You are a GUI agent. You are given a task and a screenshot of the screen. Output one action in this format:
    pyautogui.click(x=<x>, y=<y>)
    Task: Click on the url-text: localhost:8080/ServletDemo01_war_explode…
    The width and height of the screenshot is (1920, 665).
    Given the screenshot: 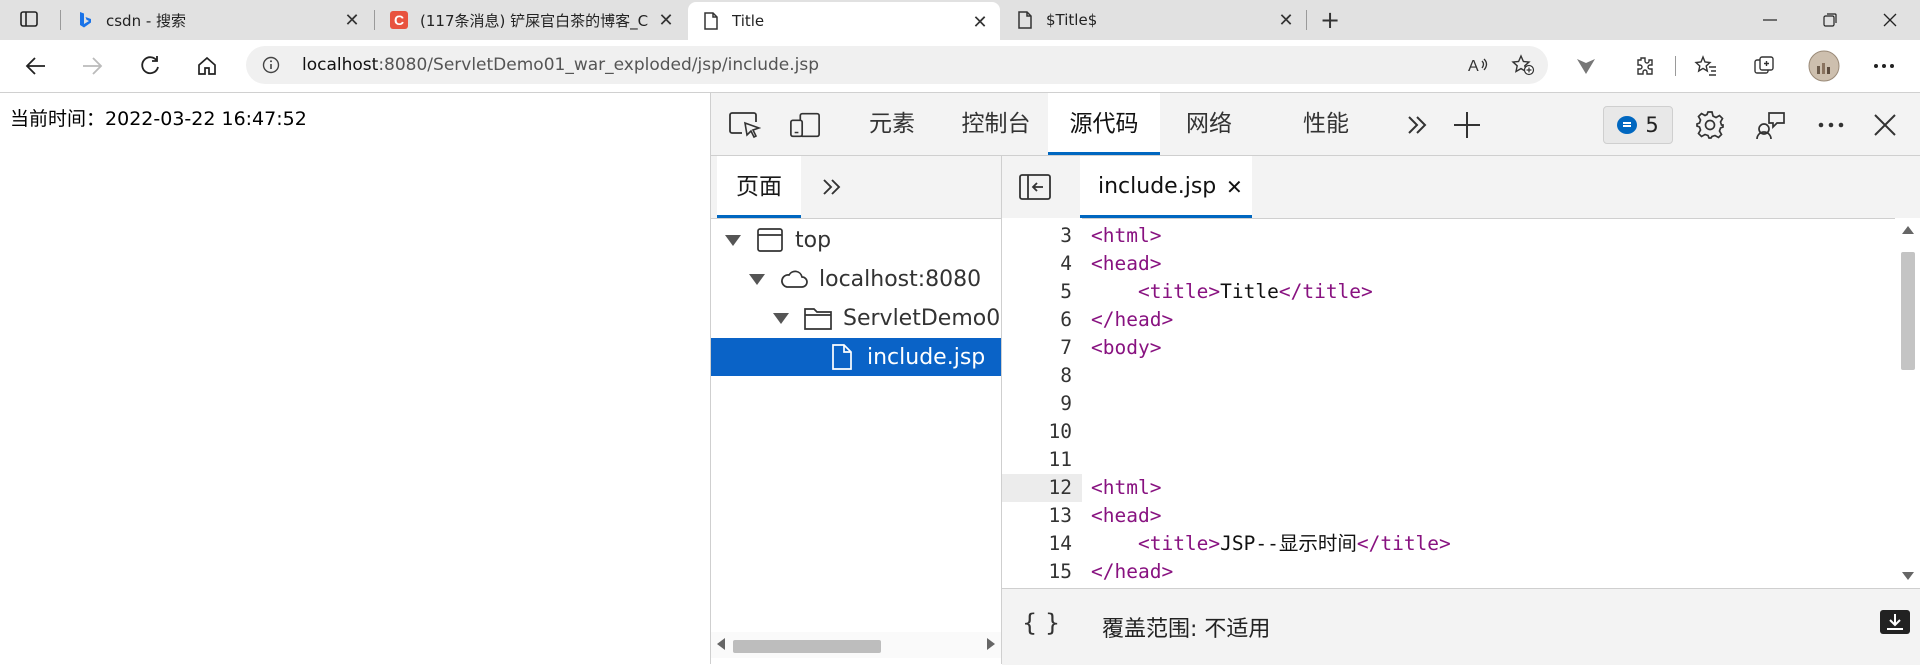 What is the action you would take?
    pyautogui.click(x=560, y=65)
    